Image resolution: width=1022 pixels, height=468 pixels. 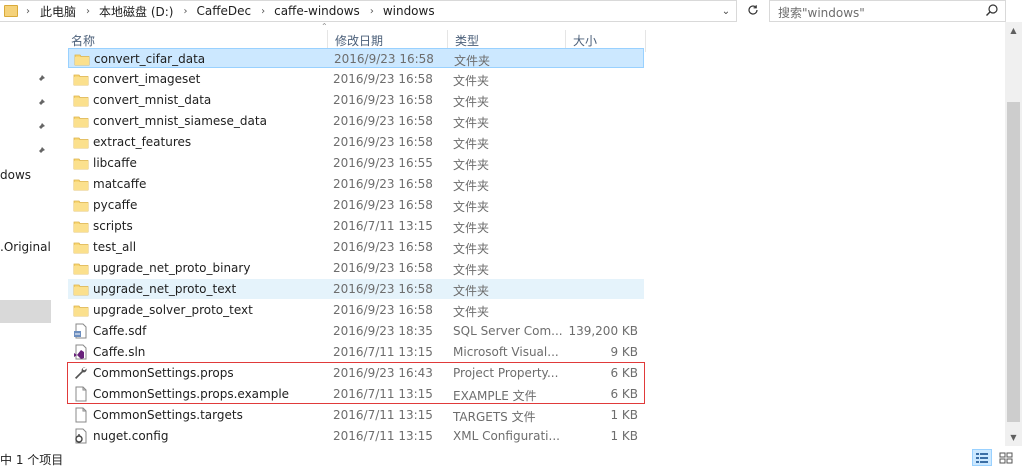 I want to click on scrollbar-thumb, so click(x=1013, y=262).